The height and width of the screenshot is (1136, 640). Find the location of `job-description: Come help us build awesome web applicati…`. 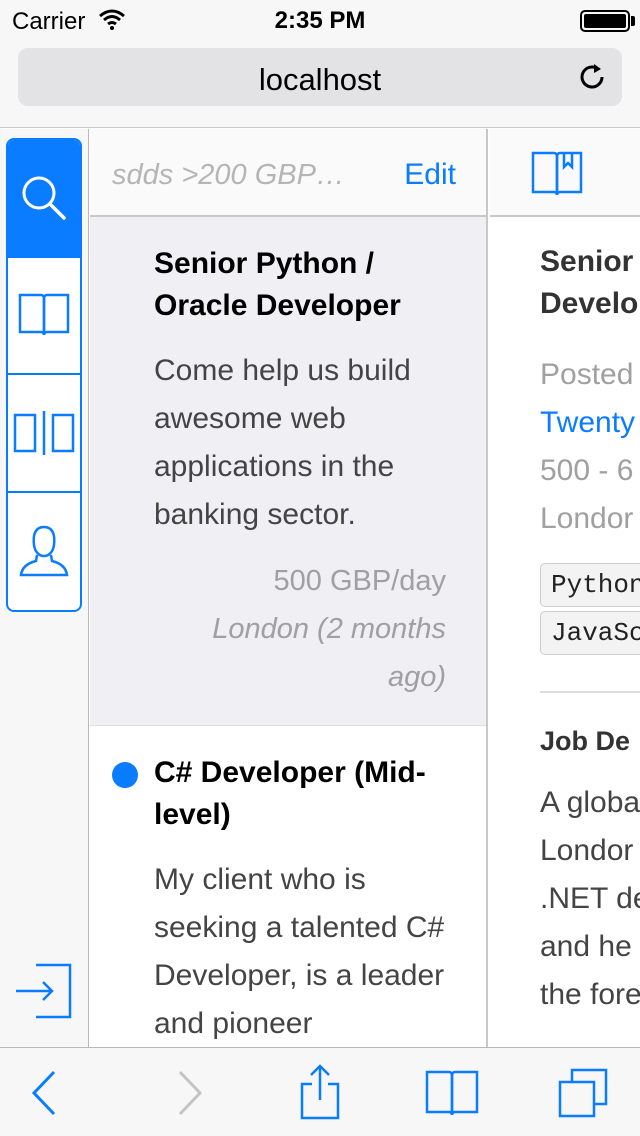

job-description: Come help us build awesome web applicati… is located at coordinates (282, 442).